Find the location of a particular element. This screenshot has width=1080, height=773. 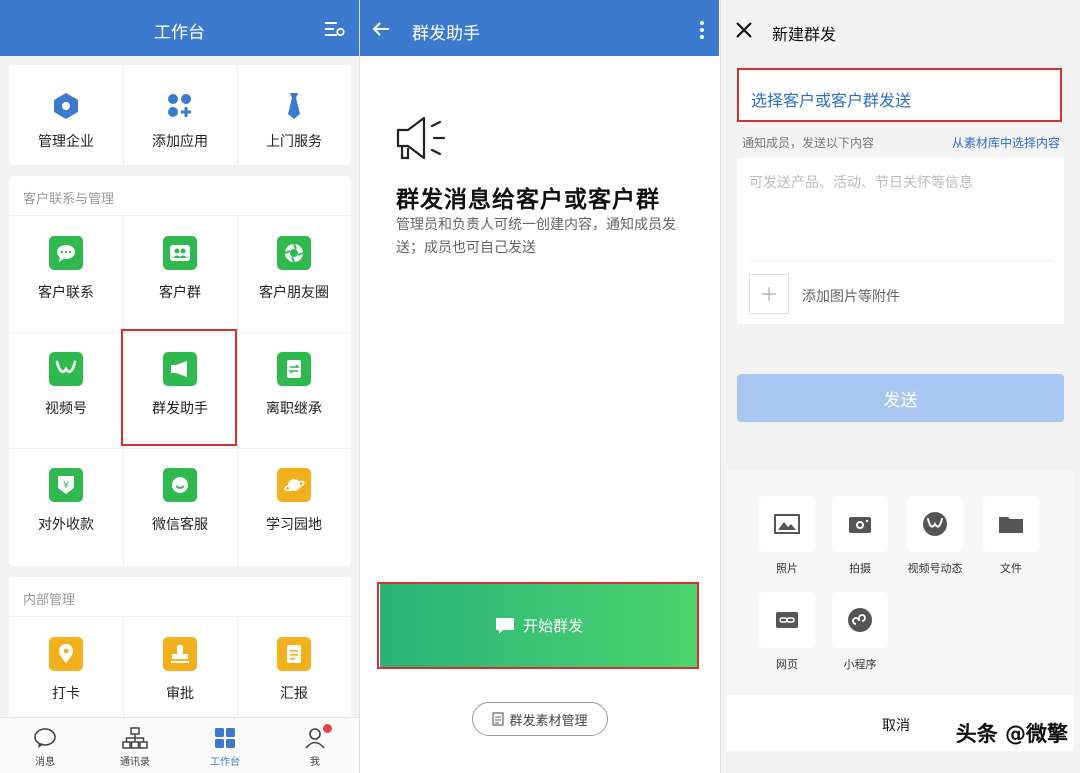

attach-camera-label: 拍摄 is located at coordinates (860, 568).